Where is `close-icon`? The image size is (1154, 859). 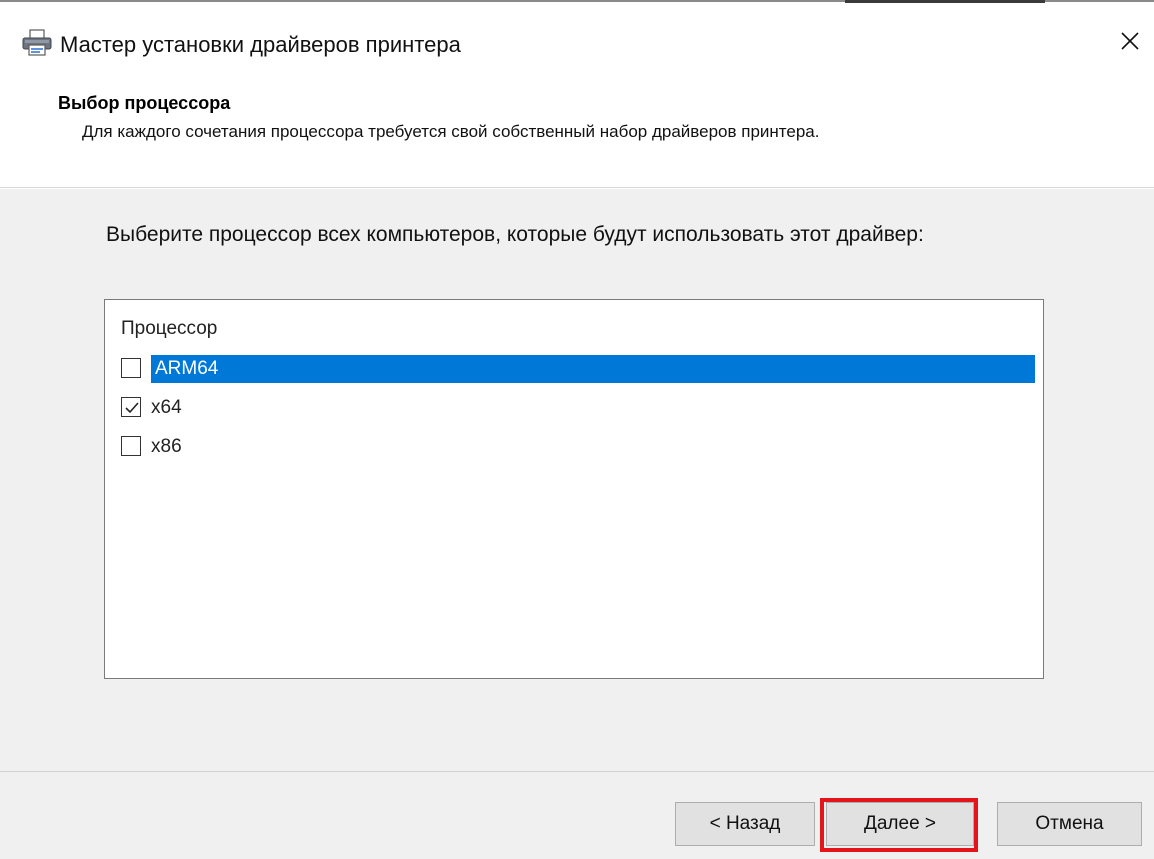 close-icon is located at coordinates (1130, 43).